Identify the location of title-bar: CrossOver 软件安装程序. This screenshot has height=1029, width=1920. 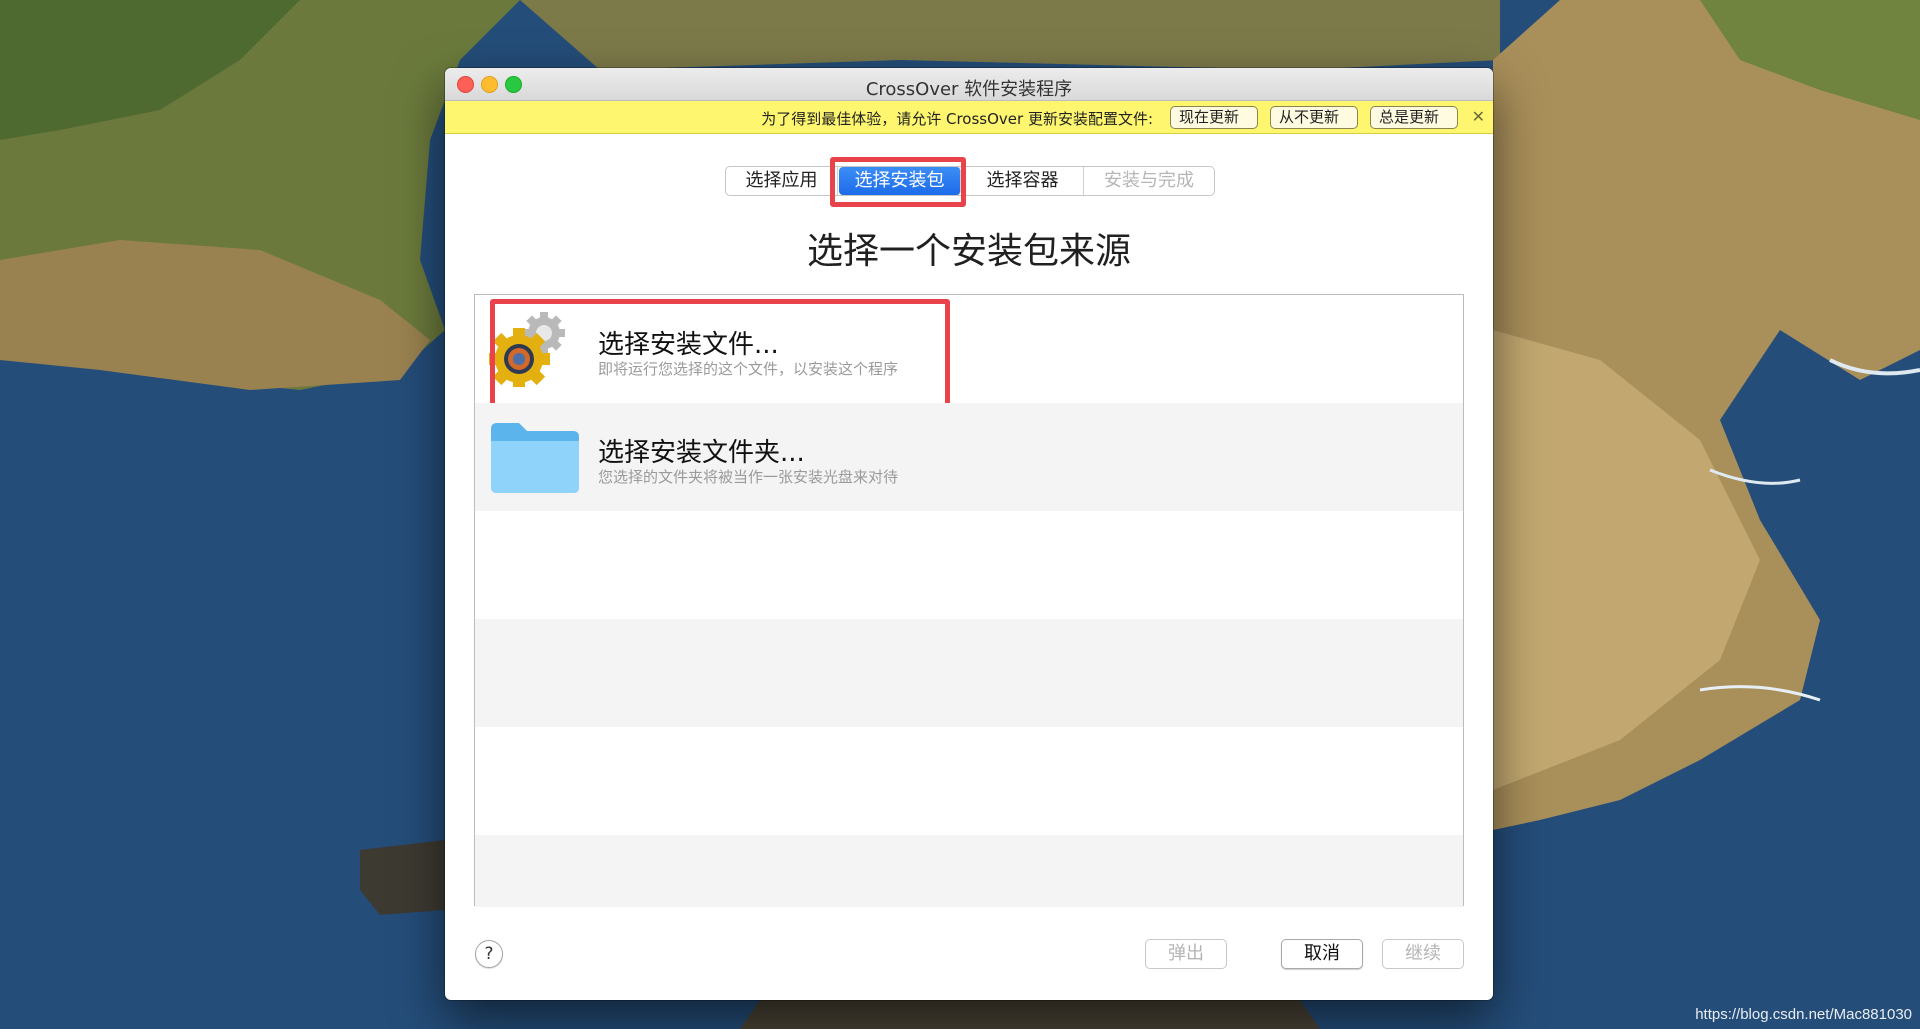
(969, 84).